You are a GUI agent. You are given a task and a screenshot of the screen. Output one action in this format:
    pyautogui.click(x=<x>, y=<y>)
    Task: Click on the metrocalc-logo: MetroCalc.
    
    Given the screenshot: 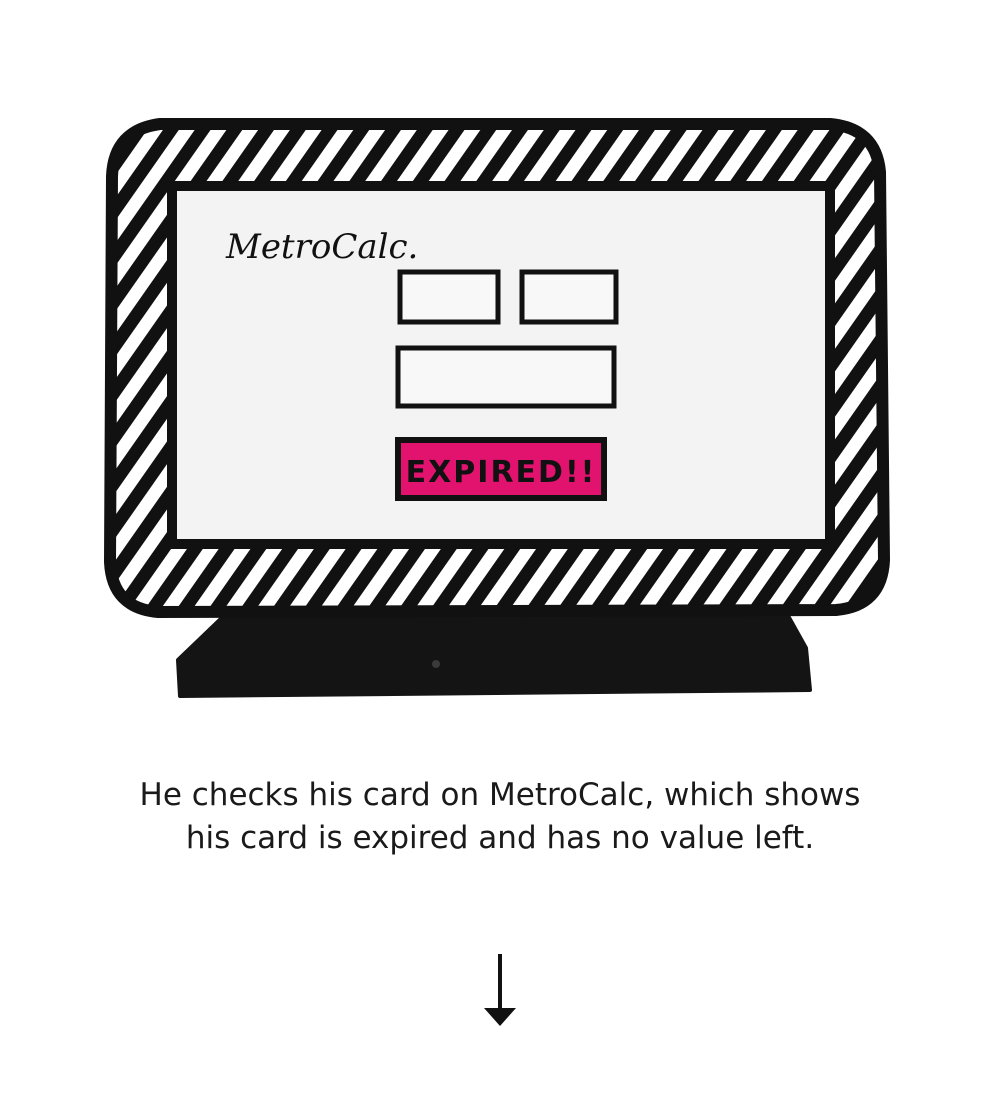 What is the action you would take?
    pyautogui.click(x=321, y=247)
    